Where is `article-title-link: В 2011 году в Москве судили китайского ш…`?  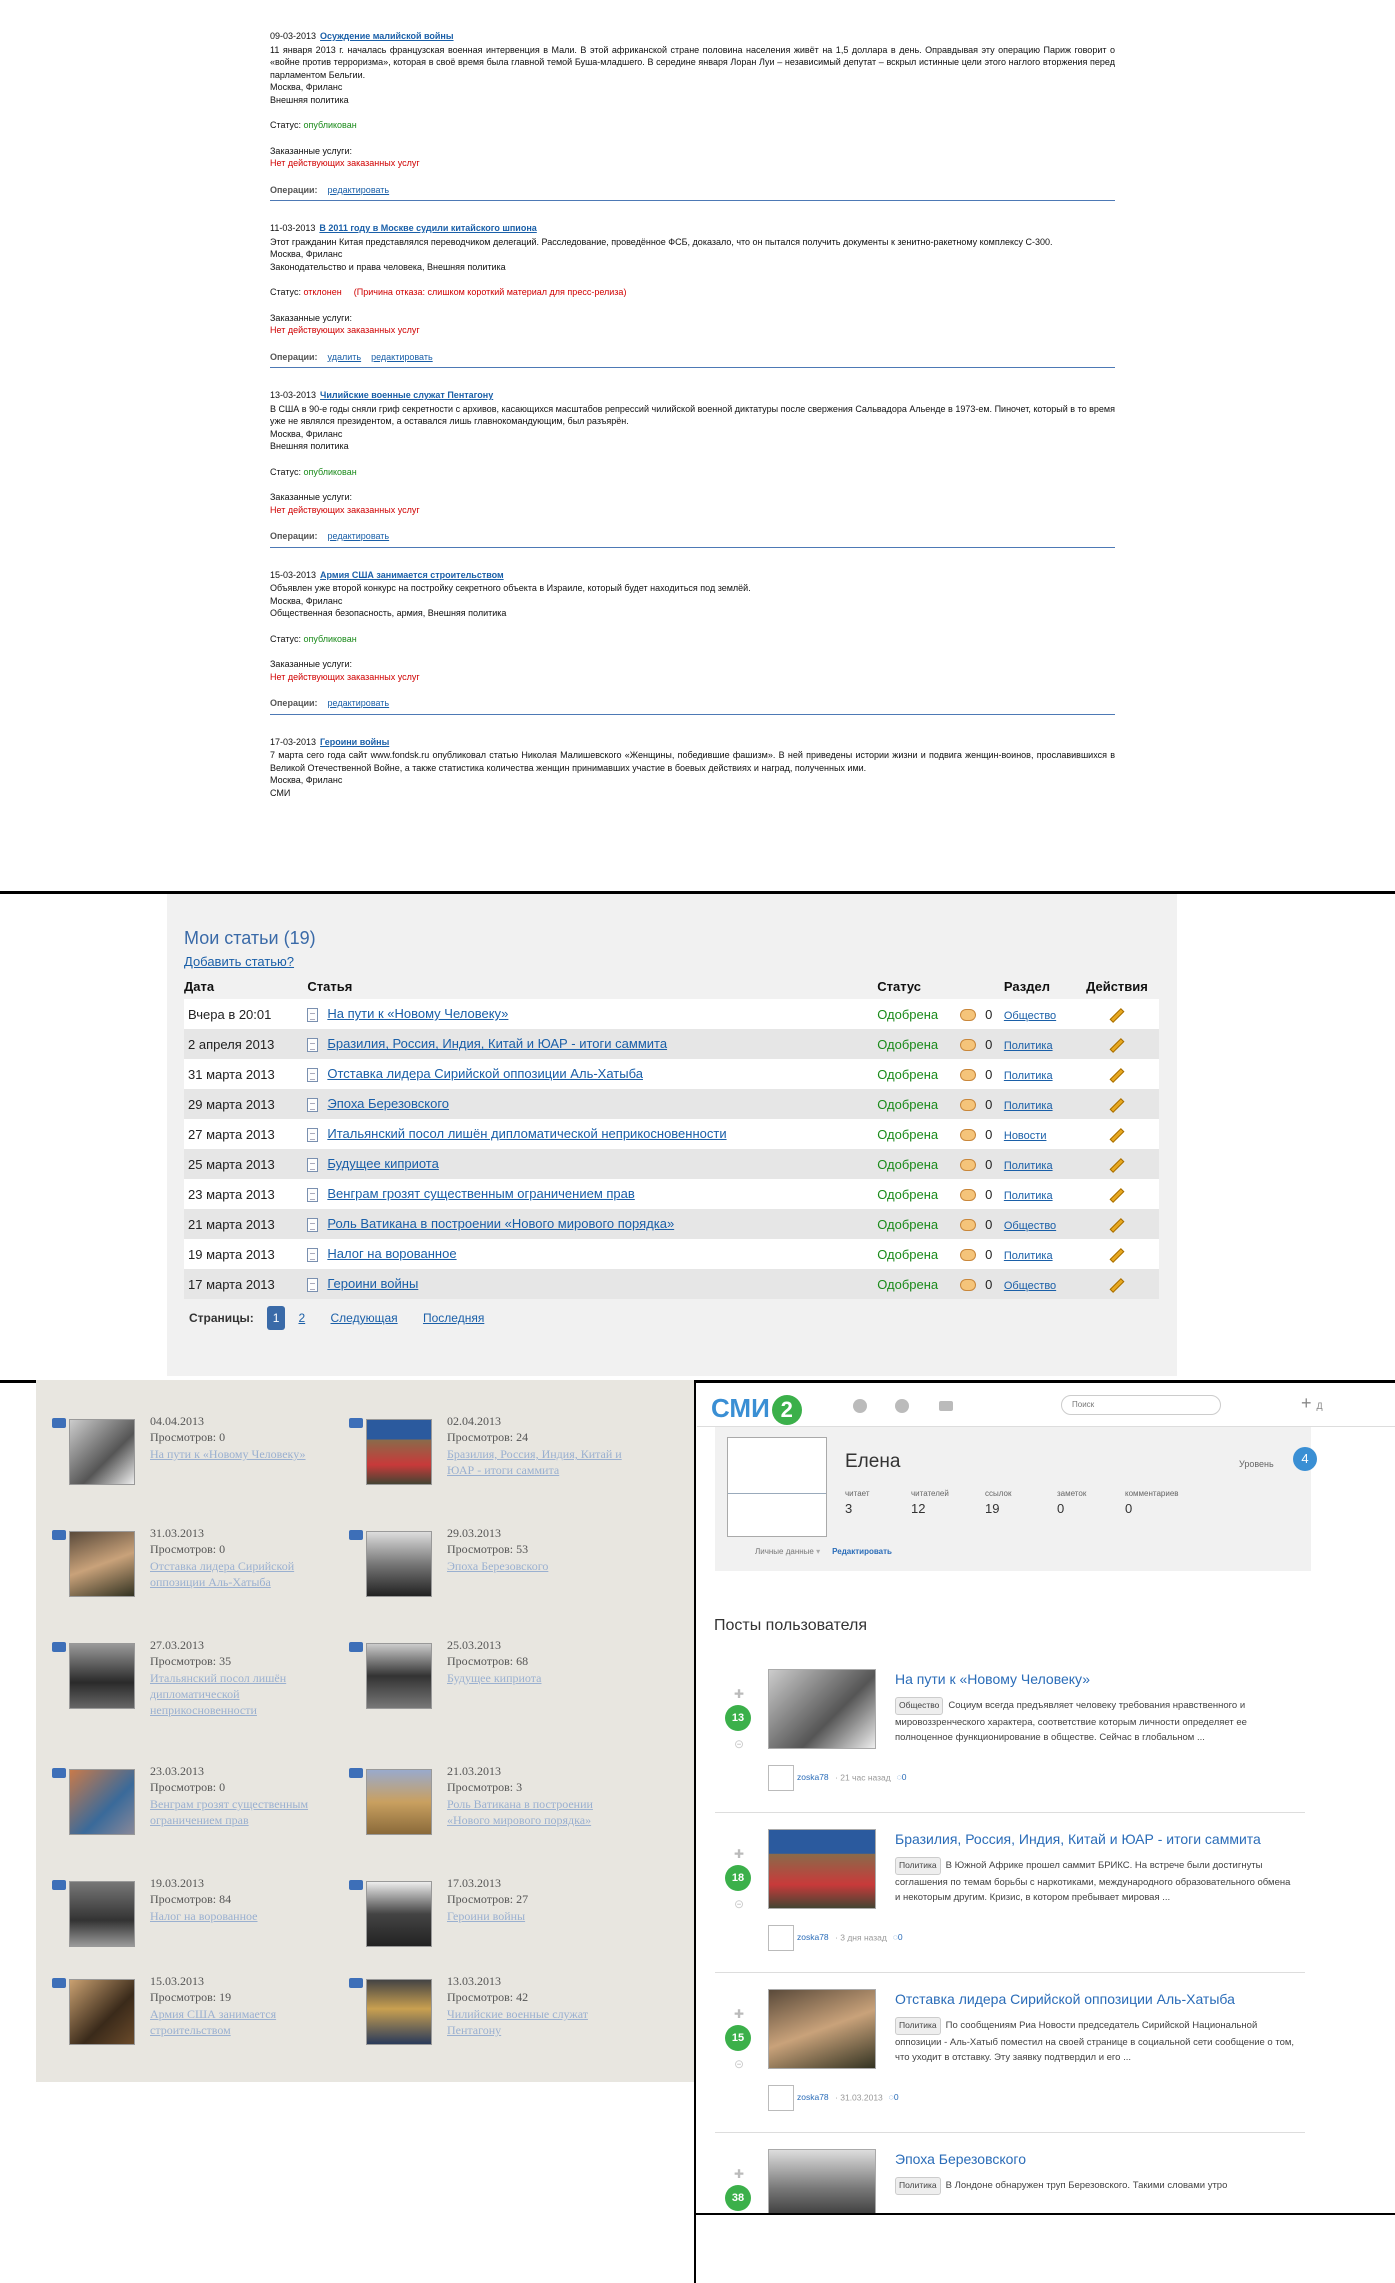 article-title-link: В 2011 году в Москве судили китайского ш… is located at coordinates (427, 228).